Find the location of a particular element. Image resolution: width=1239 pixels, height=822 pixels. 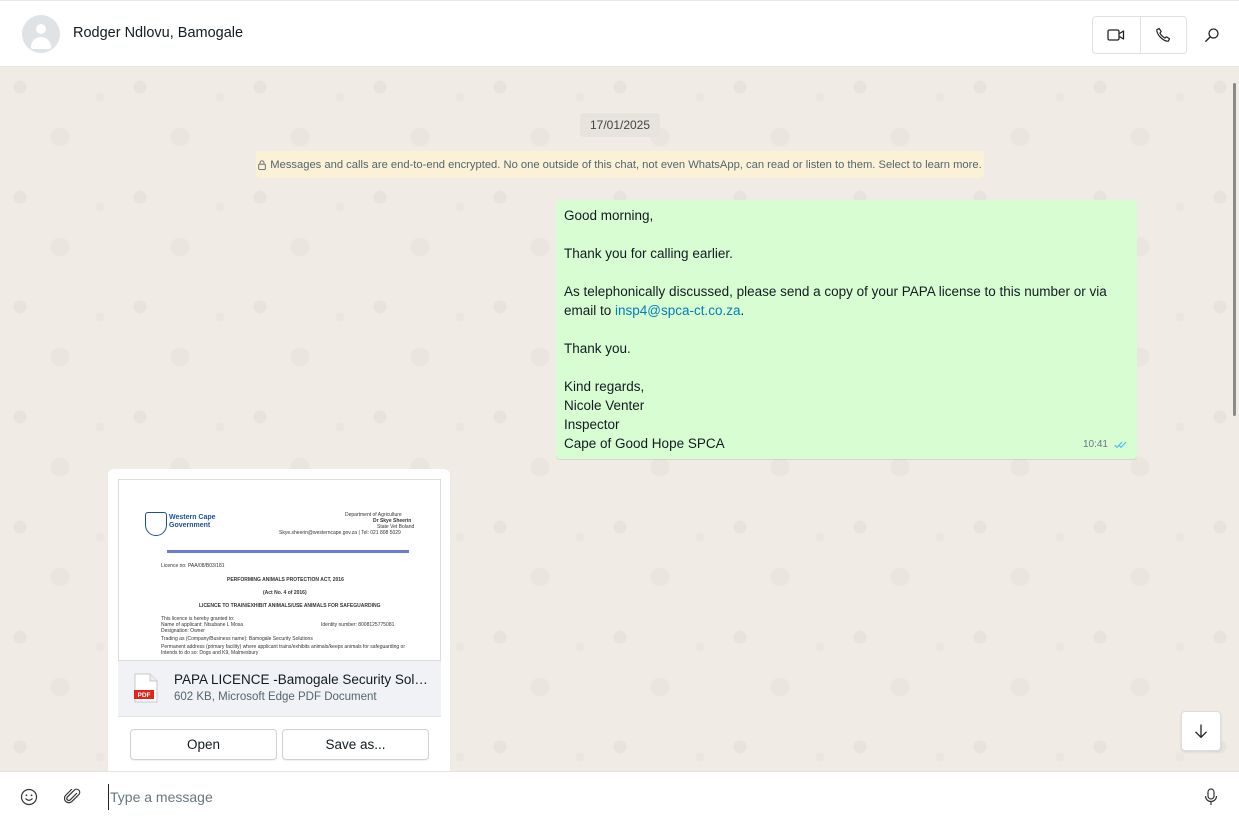

avatar-body-shape is located at coordinates (41, 43).